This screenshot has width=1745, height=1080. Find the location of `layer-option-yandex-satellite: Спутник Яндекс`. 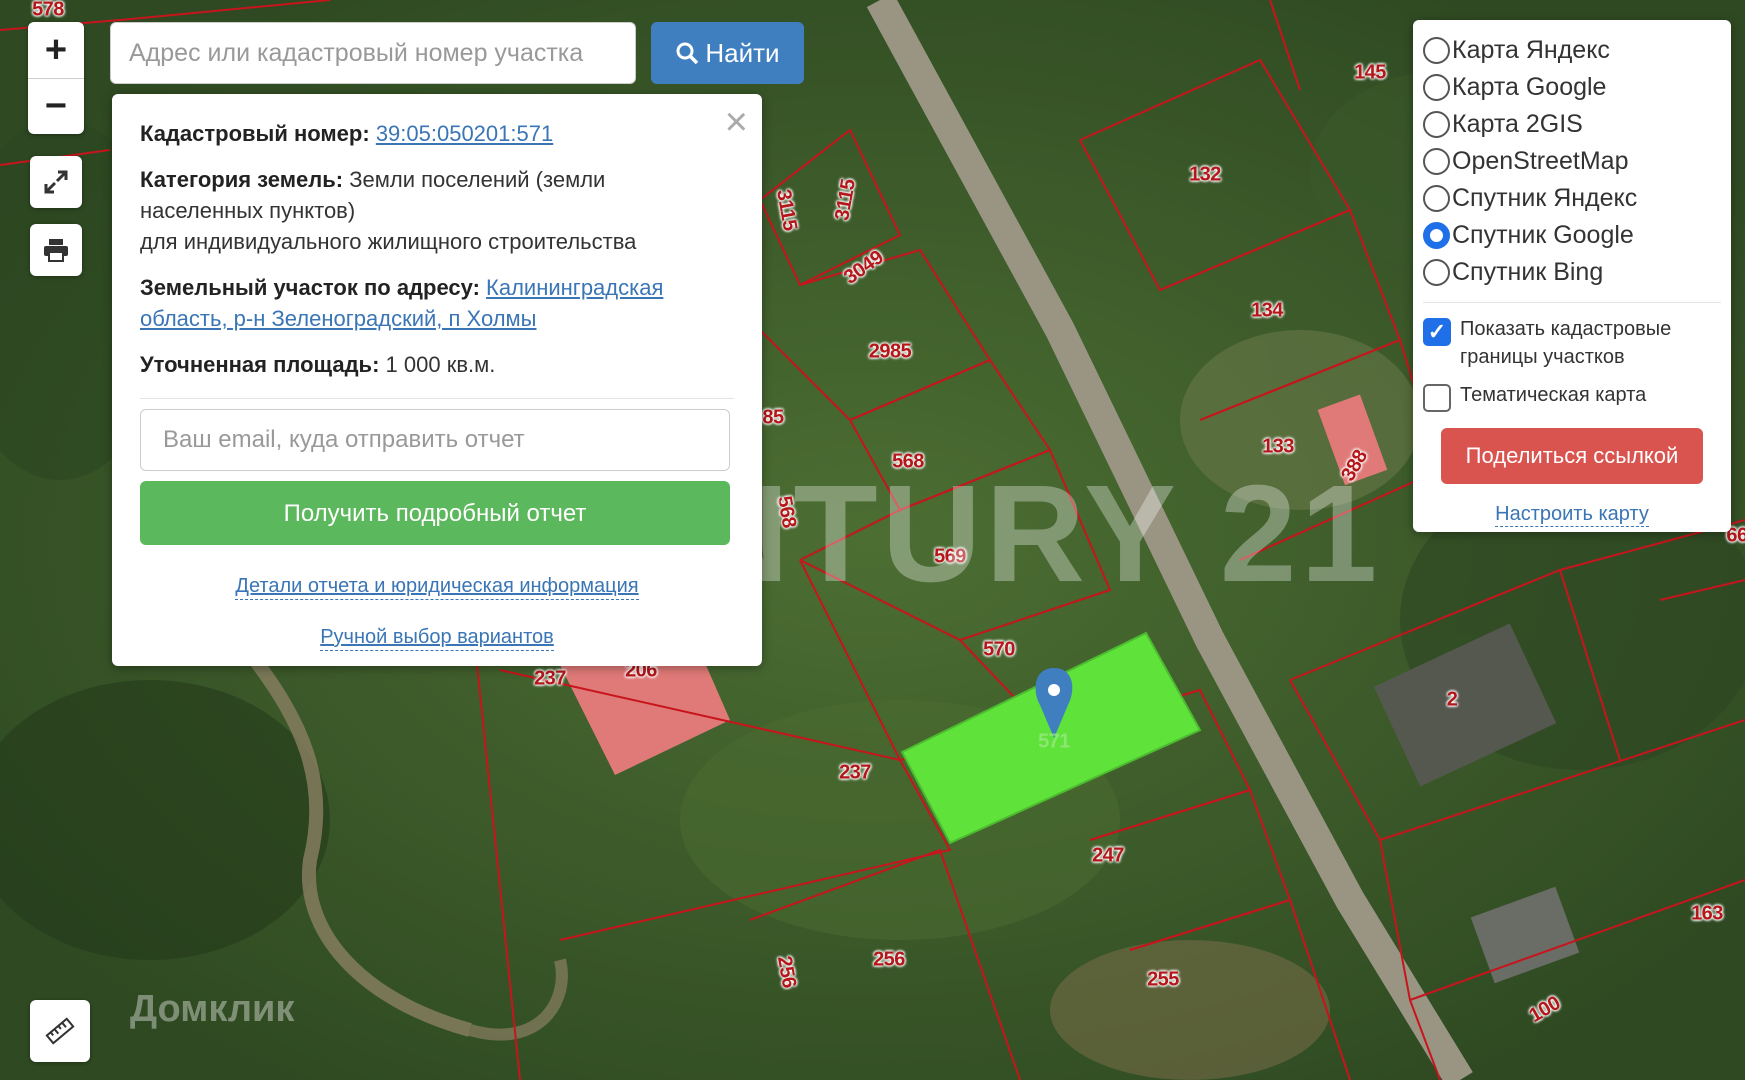

layer-option-yandex-satellite: Спутник Яндекс is located at coordinates (1572, 198).